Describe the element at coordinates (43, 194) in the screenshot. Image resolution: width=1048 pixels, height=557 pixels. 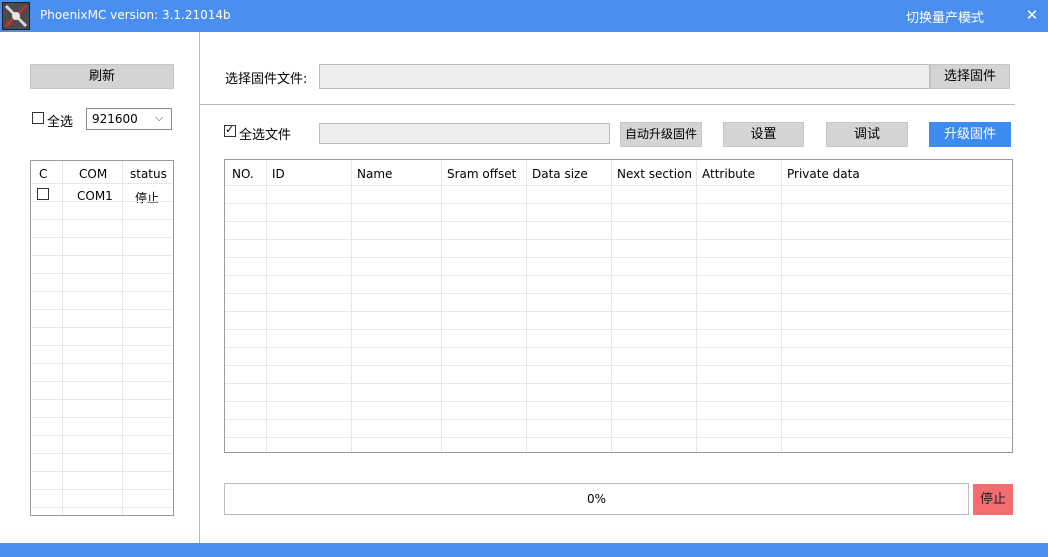
I see `com1-checkbox` at that location.